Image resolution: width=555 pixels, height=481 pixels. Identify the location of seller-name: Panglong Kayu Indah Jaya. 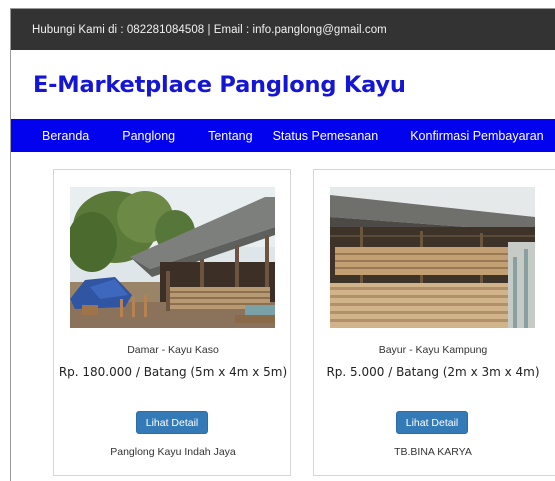
(173, 452).